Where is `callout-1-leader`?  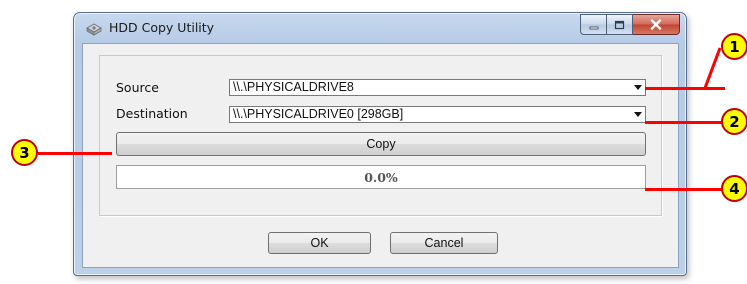
callout-1-leader is located at coordinates (712, 68).